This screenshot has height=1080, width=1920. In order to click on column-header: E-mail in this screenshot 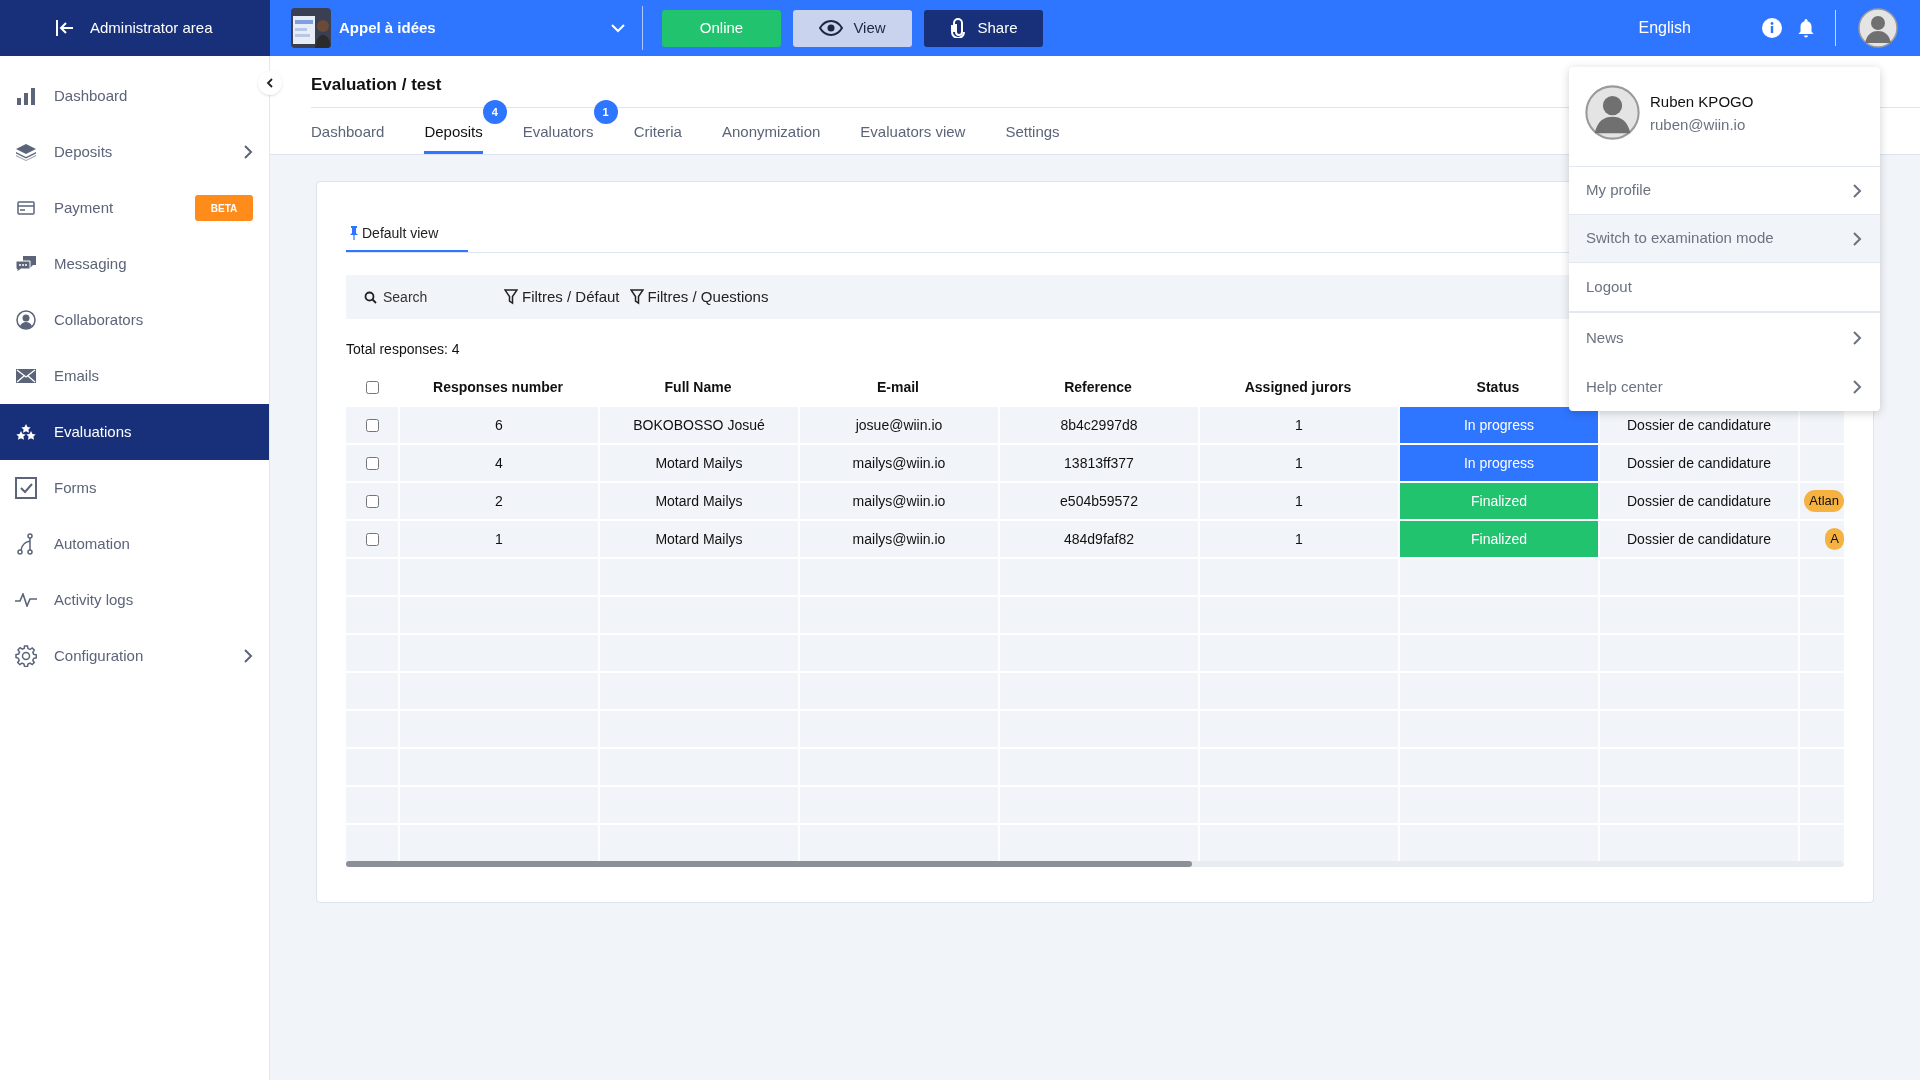, I will do `click(898, 387)`.